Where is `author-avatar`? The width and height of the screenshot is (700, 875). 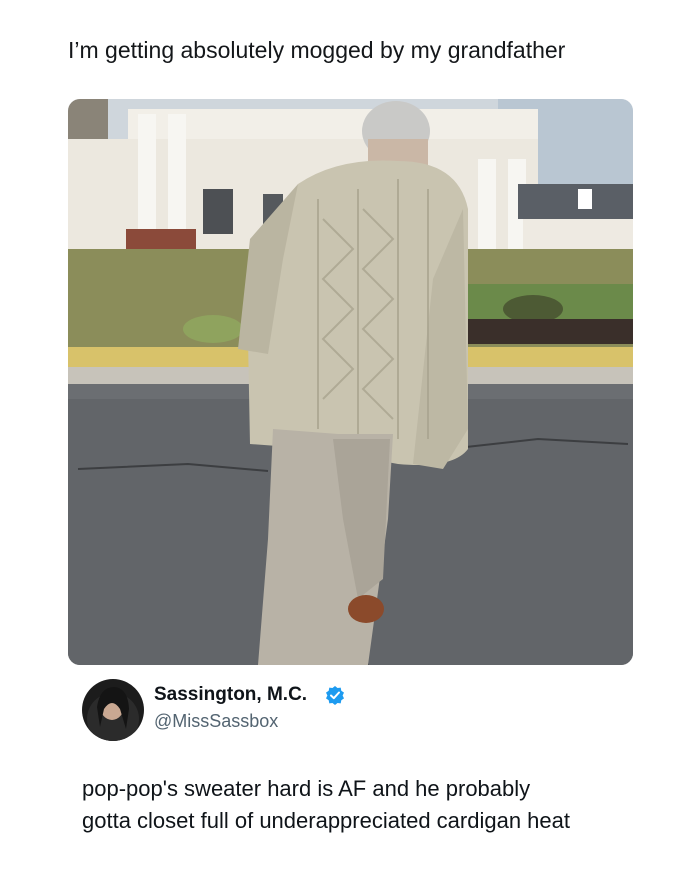 author-avatar is located at coordinates (113, 710).